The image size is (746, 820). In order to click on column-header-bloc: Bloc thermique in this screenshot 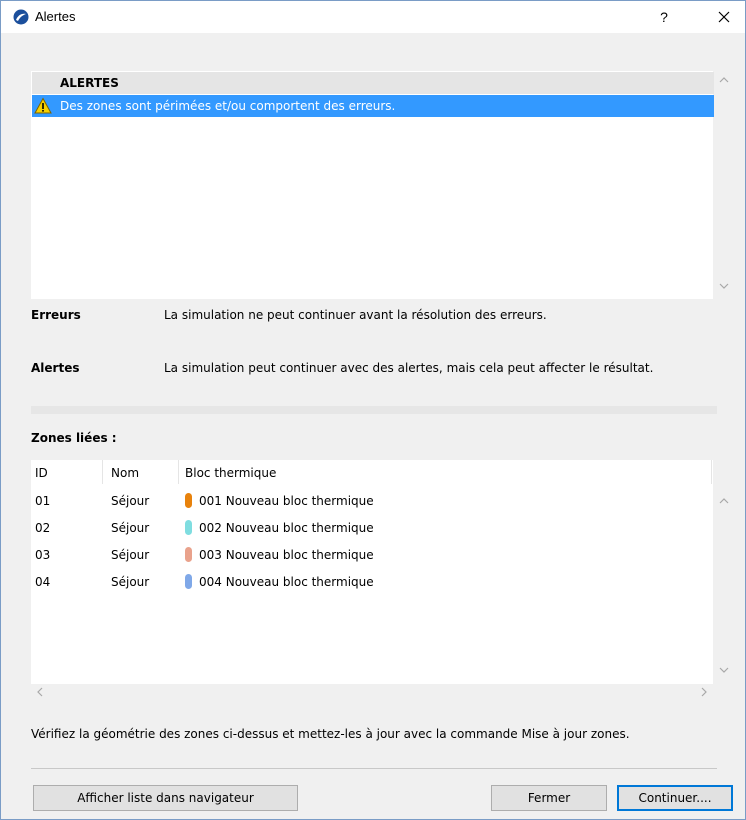, I will do `click(230, 473)`.